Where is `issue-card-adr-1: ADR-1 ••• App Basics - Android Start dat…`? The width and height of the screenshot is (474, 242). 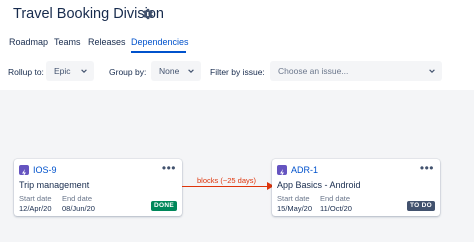
issue-card-adr-1: ADR-1 ••• App Basics - Android Start dat… is located at coordinates (356, 187).